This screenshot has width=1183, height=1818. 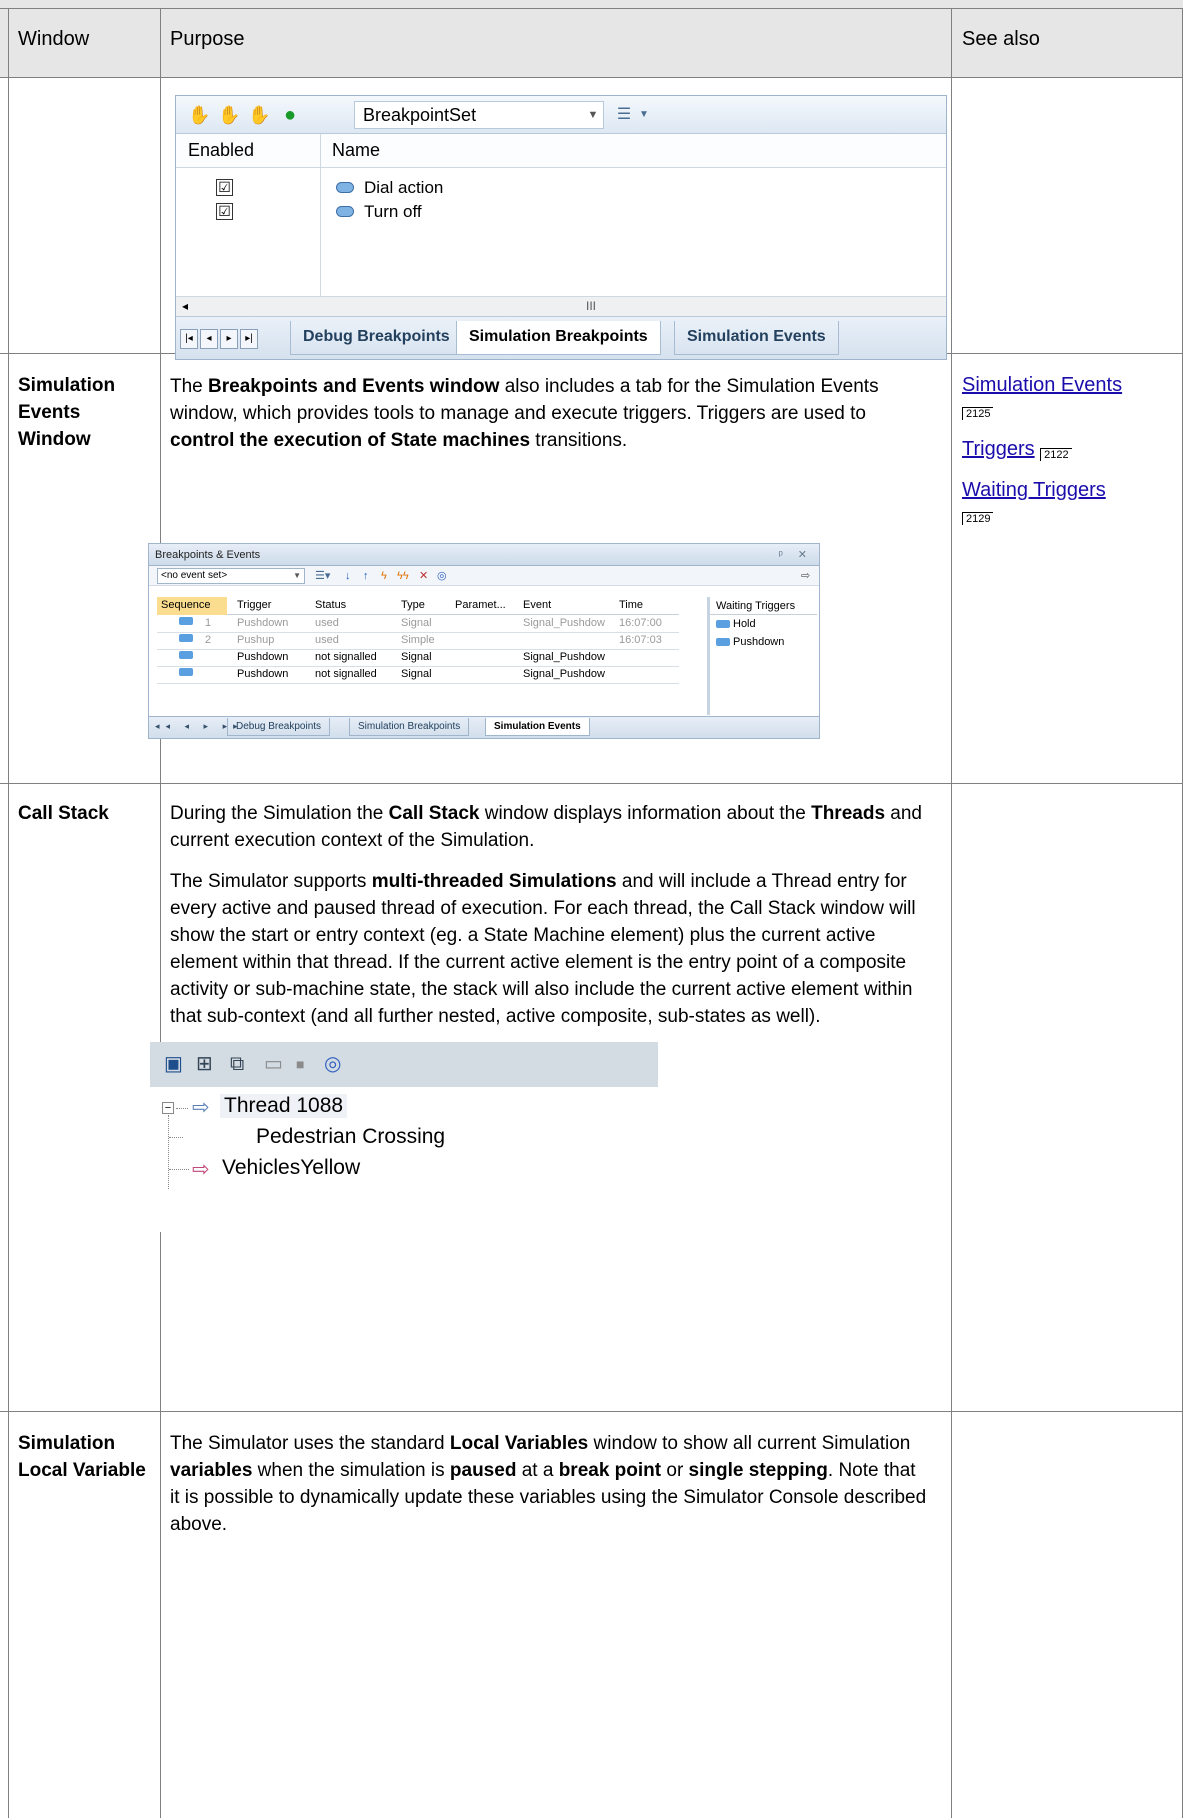 What do you see at coordinates (263, 623) in the screenshot?
I see `cell-trigger: Pushdown` at bounding box center [263, 623].